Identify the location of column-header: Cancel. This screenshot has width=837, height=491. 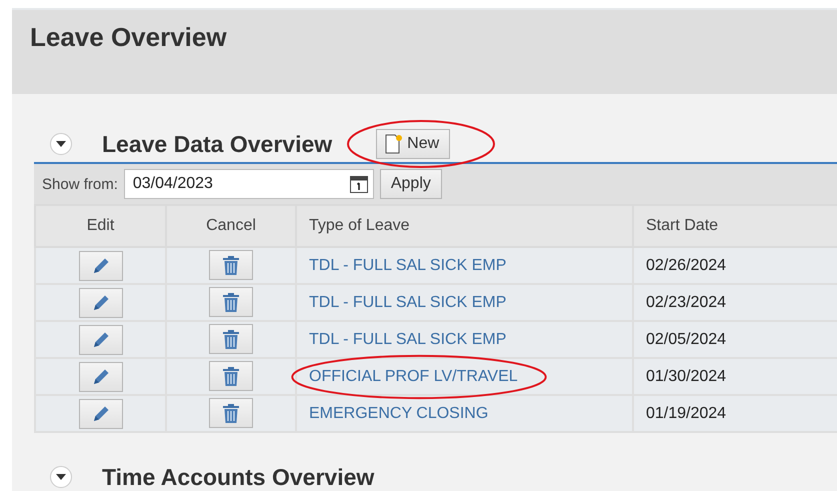
(231, 226).